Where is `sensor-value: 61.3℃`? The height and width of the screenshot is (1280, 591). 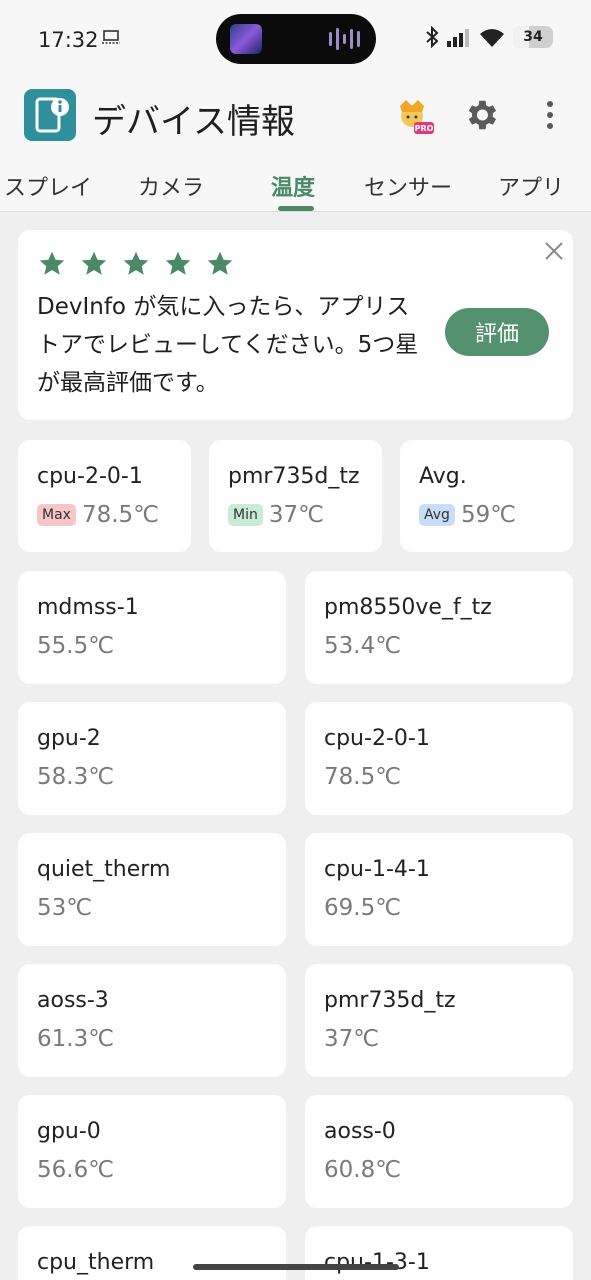
sensor-value: 61.3℃ is located at coordinates (76, 1039).